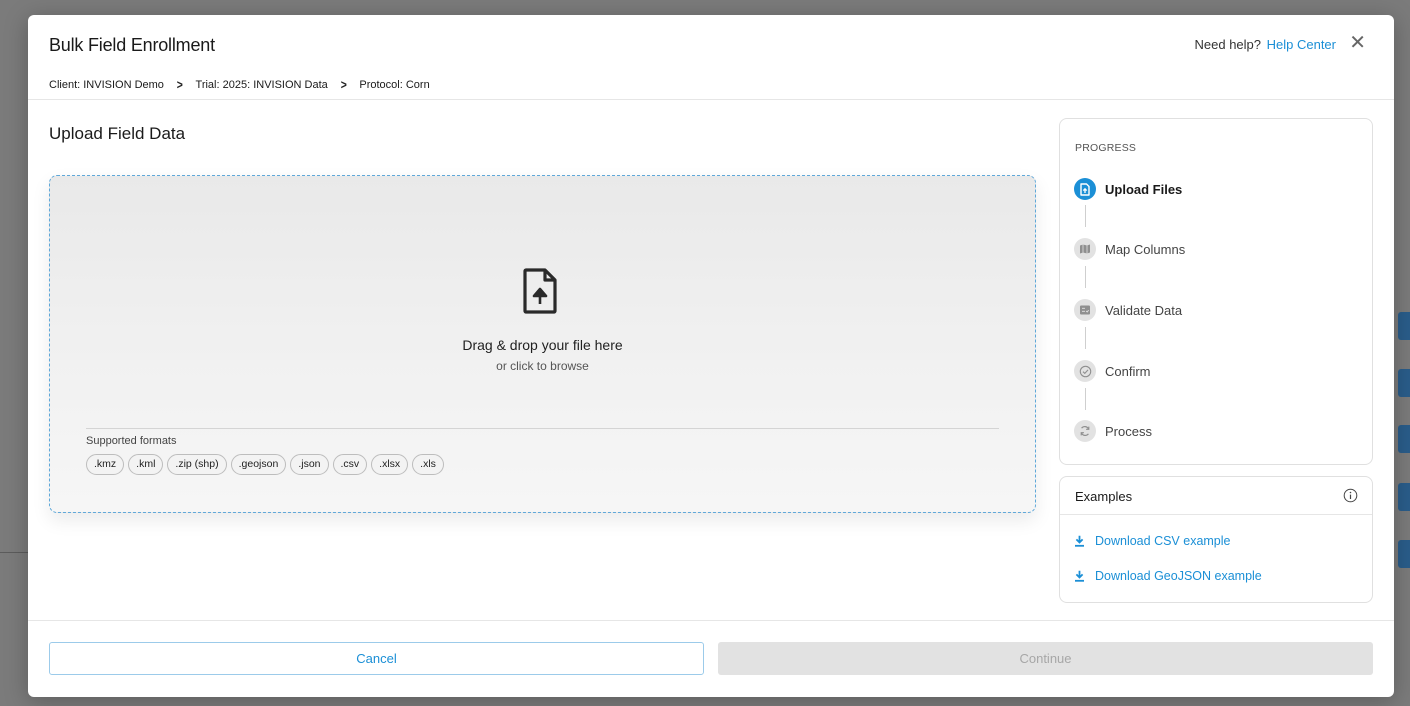  Describe the element at coordinates (1085, 371) in the screenshot. I see `check-circle-icon` at that location.